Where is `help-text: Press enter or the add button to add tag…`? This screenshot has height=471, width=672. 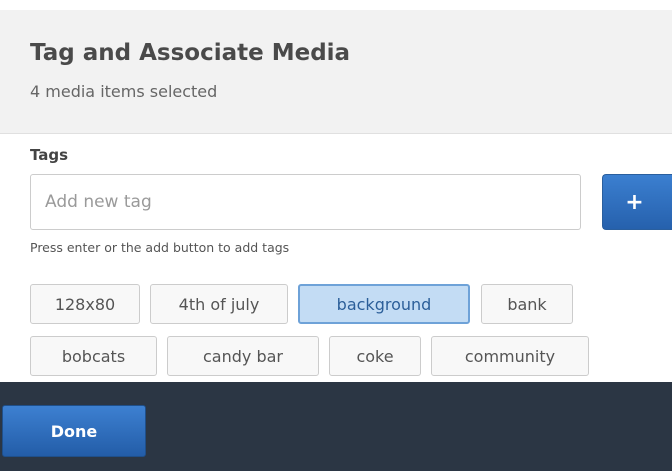 help-text: Press enter or the add button to add tag… is located at coordinates (160, 247).